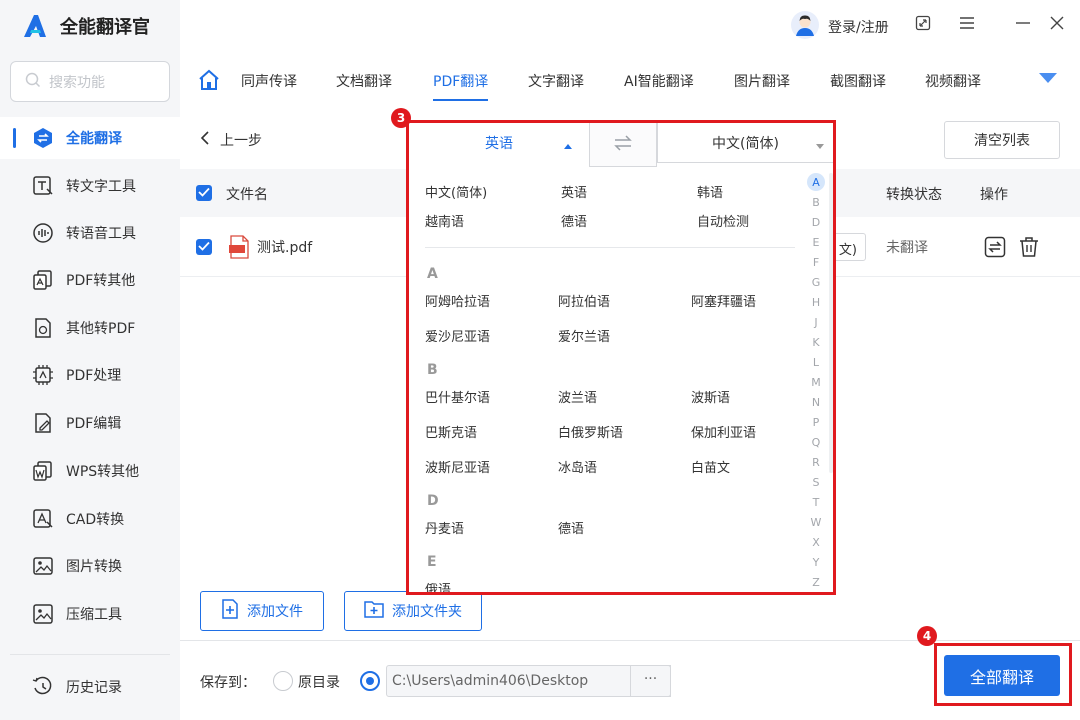  What do you see at coordinates (556, 81) in the screenshot?
I see `tab-text: 文字翻译` at bounding box center [556, 81].